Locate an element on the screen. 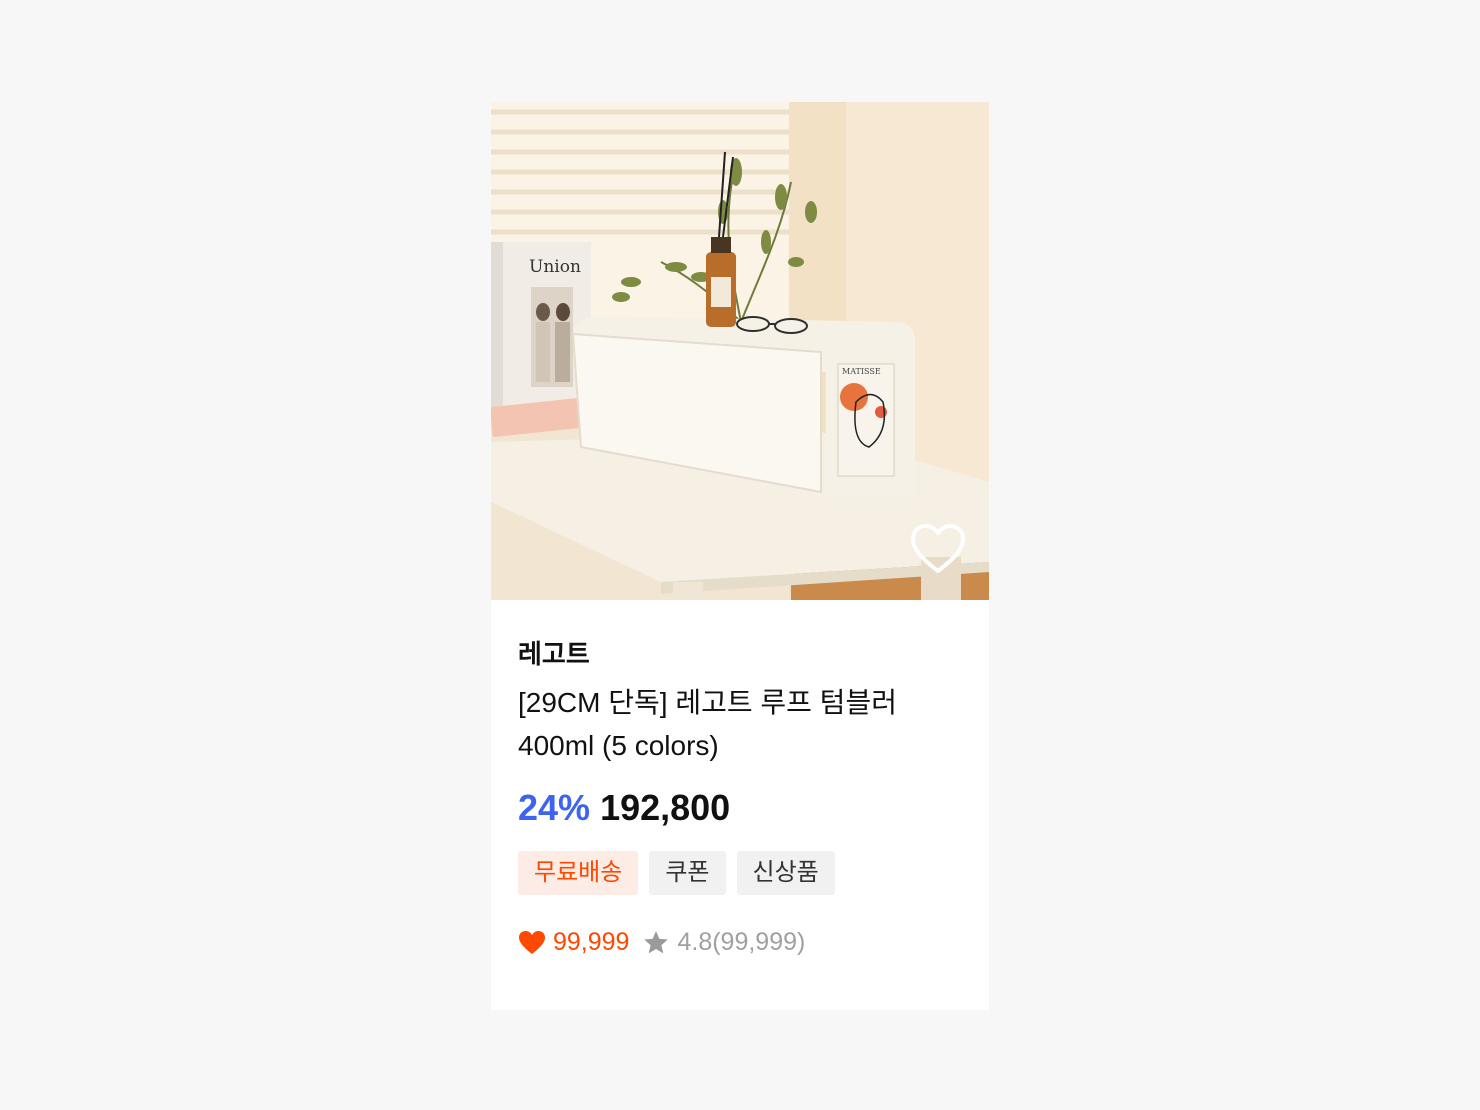  heart-outline-icon is located at coordinates (938, 548).